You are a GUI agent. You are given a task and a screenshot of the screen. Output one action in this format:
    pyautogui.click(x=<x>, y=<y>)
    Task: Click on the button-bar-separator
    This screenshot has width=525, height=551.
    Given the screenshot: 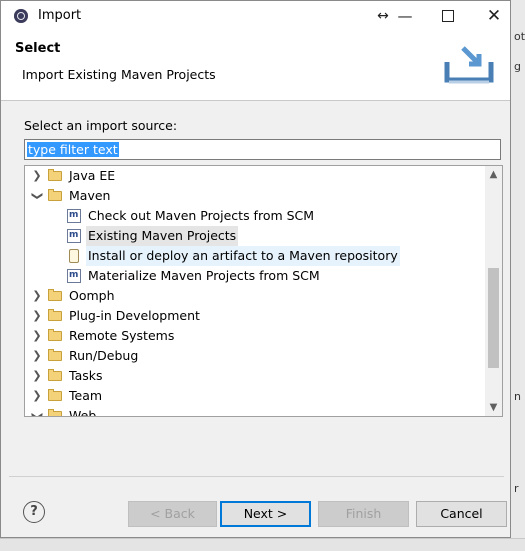 What is the action you would take?
    pyautogui.click(x=256, y=476)
    